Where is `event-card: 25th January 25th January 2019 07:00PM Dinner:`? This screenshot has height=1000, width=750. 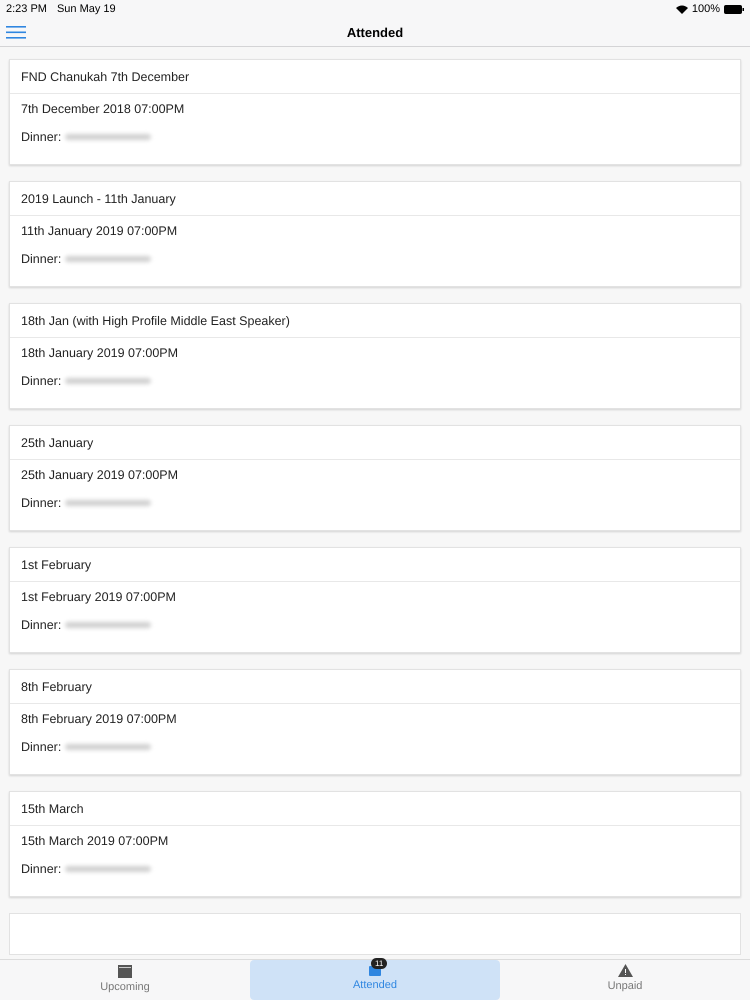 event-card: 25th January 25th January 2019 07:00PM Dinner: is located at coordinates (375, 478).